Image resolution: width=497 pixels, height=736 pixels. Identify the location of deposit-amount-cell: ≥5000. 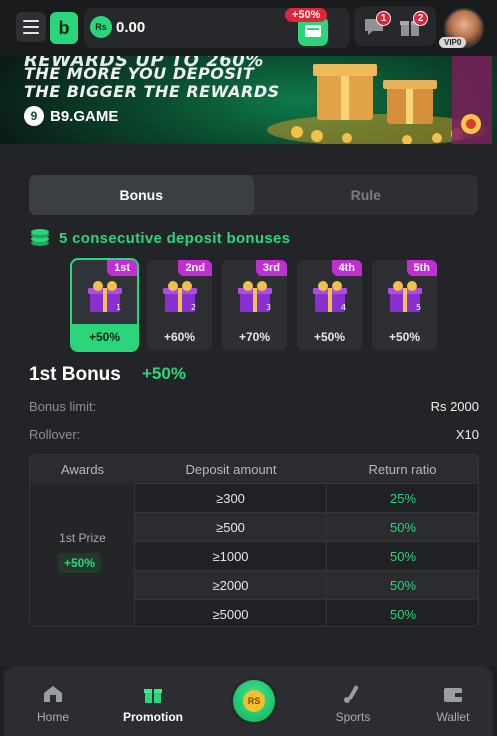
(231, 613).